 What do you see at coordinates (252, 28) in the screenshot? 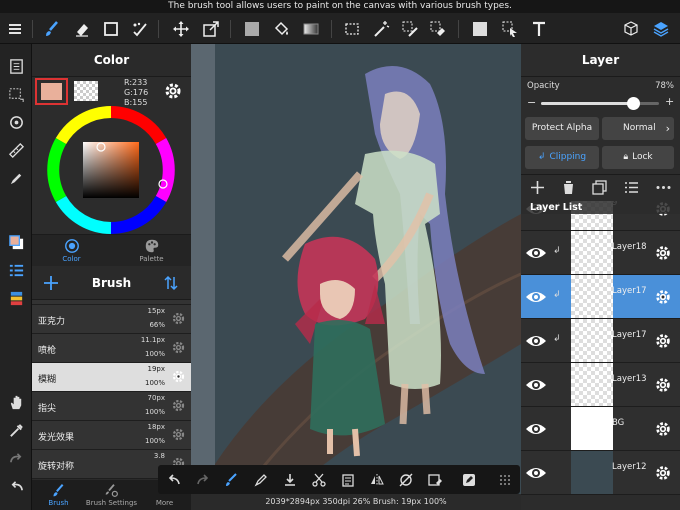
I see `fill-rect-icon` at bounding box center [252, 28].